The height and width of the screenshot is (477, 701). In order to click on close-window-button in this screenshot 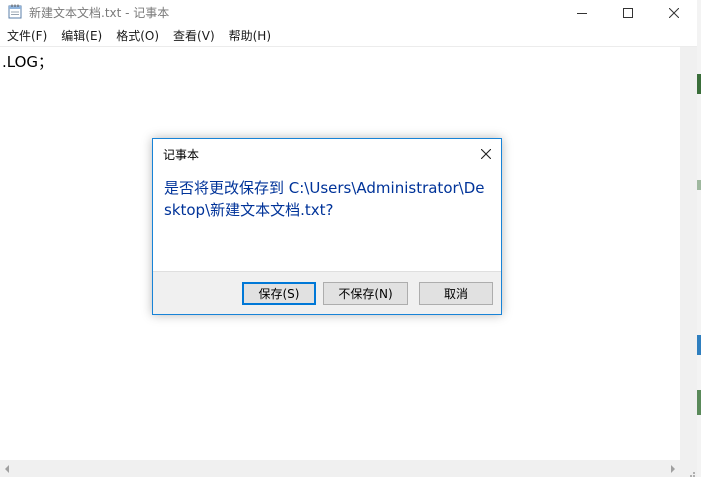, I will do `click(674, 12)`.